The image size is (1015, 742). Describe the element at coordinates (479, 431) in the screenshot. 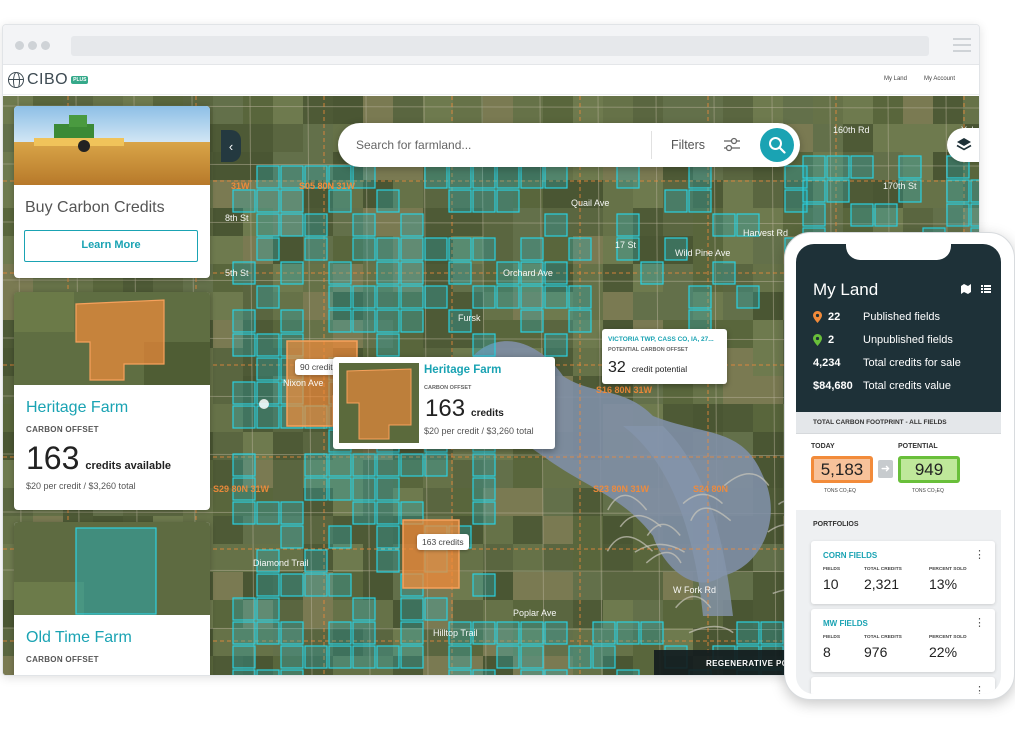

I see `popup-price: $20 per credit / $3,260 total` at that location.